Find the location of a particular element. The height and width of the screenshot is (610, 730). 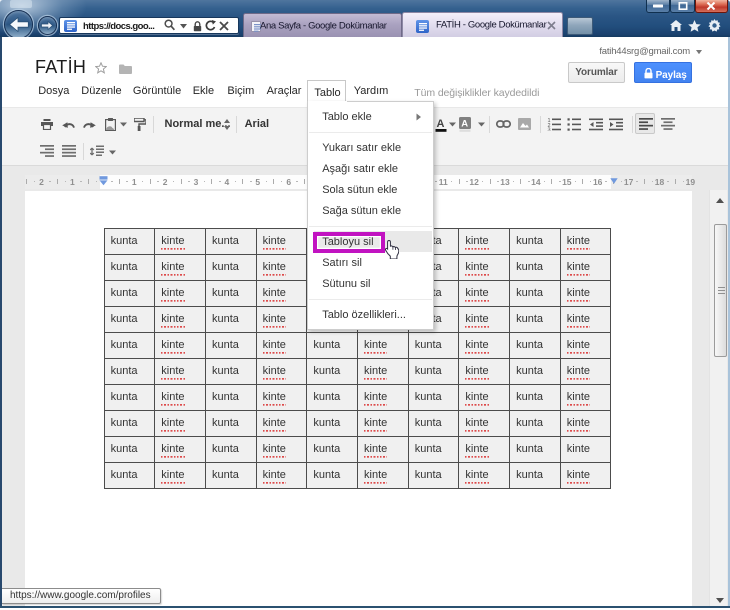

updown-arrow-icon is located at coordinates (226, 124).